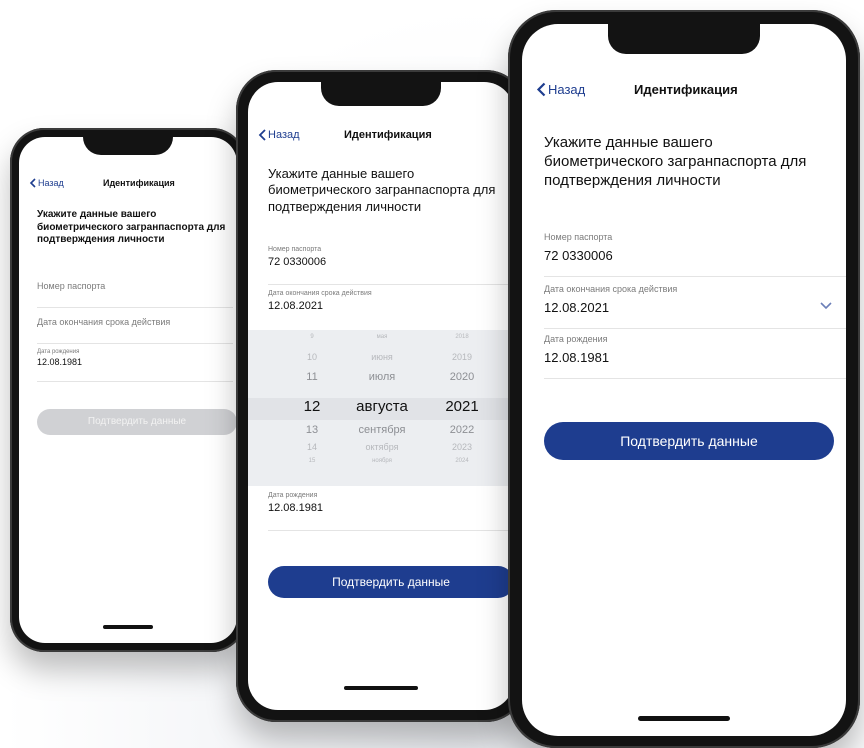 The image size is (864, 748). What do you see at coordinates (462, 447) in the screenshot?
I see `picker-year-option: 2023` at bounding box center [462, 447].